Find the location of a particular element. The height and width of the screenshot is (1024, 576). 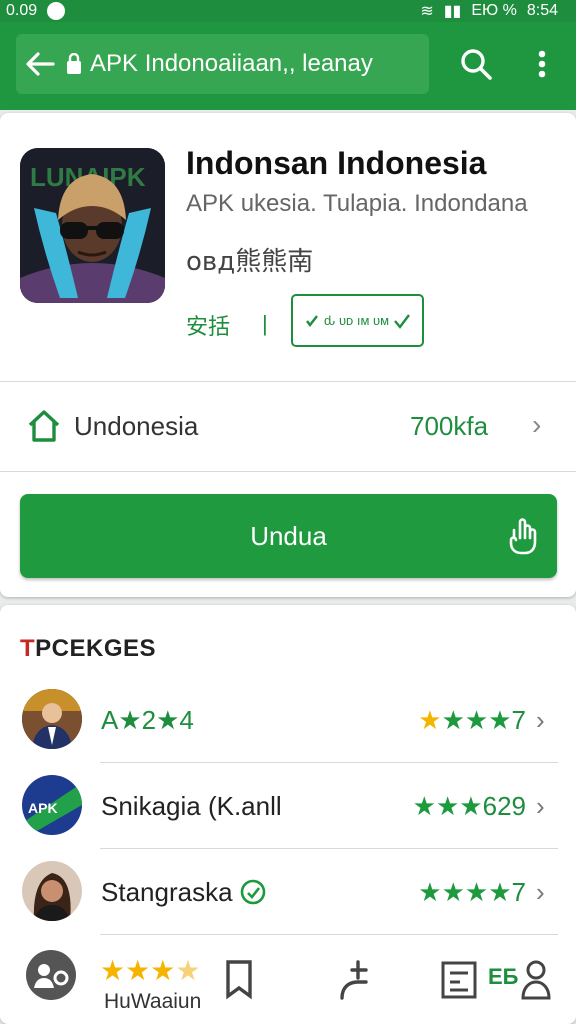

rating-badge-text: ԃ ᴜᴅ ıᴍ ᴜᴍ is located at coordinates (356, 320).